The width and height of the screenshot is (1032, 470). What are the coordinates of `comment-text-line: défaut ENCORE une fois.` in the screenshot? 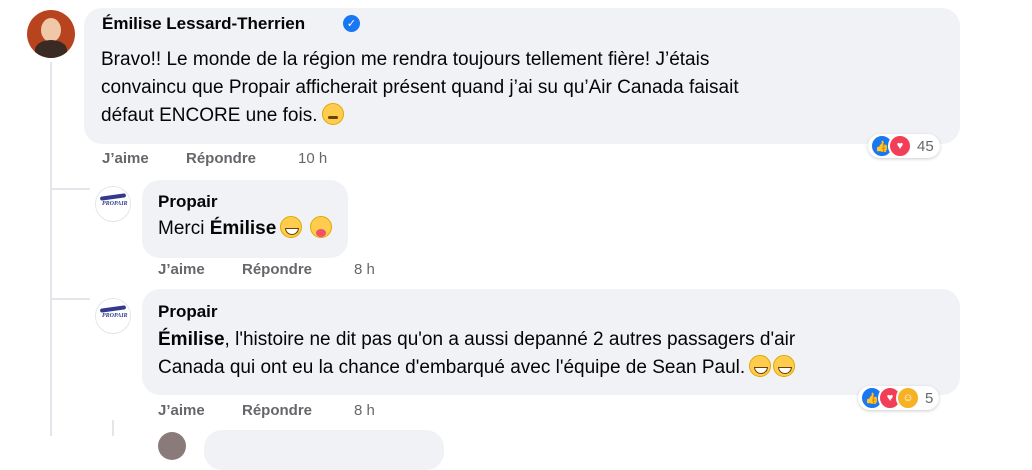 It's located at (222, 116).